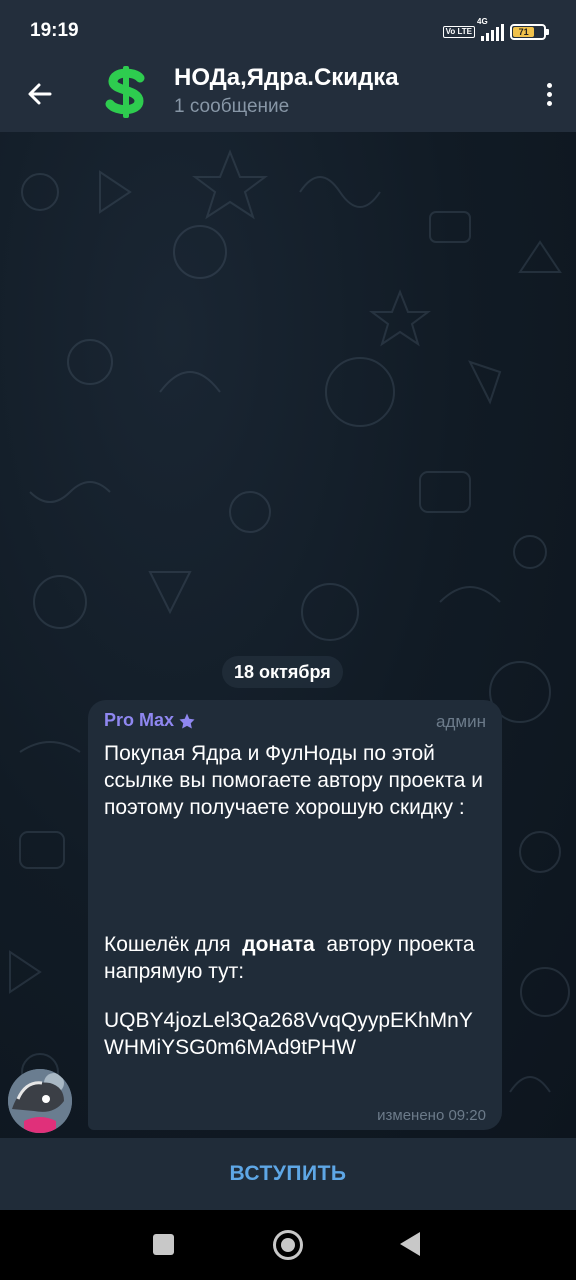  I want to click on back-button, so click(40, 94).